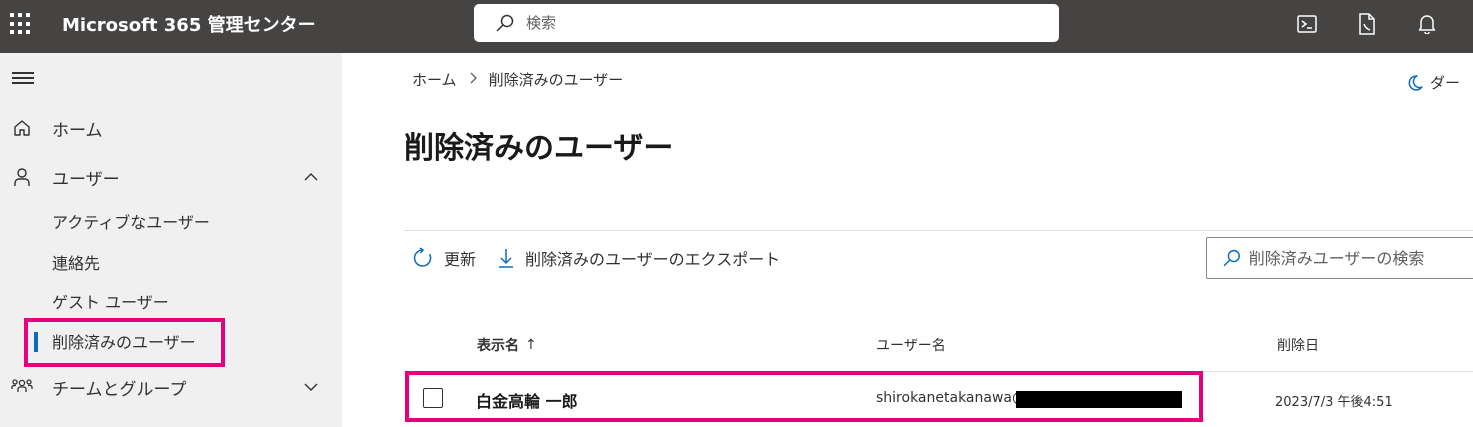  Describe the element at coordinates (23, 79) in the screenshot. I see `hamburger-icon` at that location.